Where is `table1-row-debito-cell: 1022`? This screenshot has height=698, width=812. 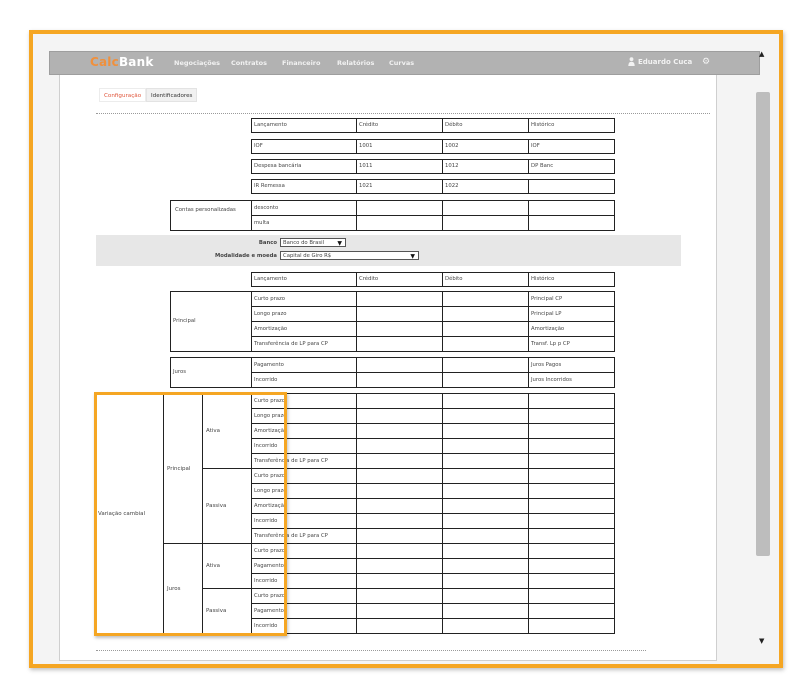 table1-row-debito-cell: 1022 is located at coordinates (485, 186).